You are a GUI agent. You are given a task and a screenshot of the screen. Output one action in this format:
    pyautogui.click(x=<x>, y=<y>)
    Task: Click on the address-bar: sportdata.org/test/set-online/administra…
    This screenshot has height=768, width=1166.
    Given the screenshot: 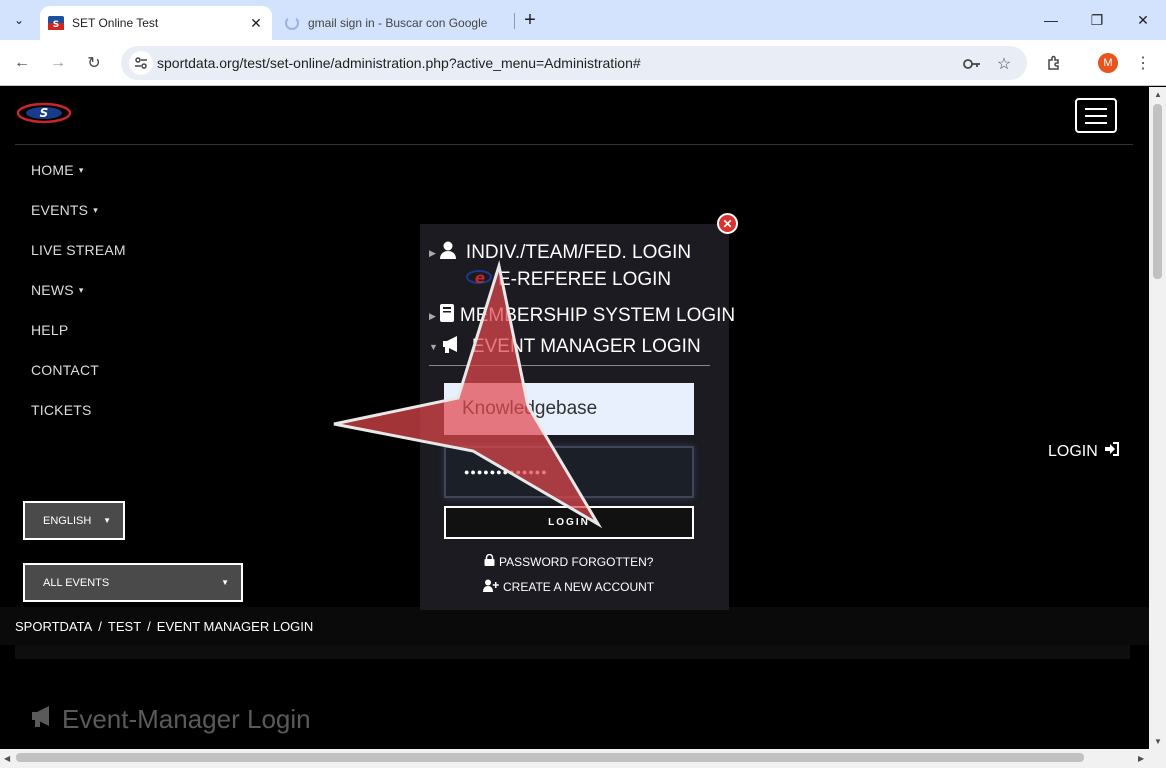 What is the action you would take?
    pyautogui.click(x=574, y=63)
    